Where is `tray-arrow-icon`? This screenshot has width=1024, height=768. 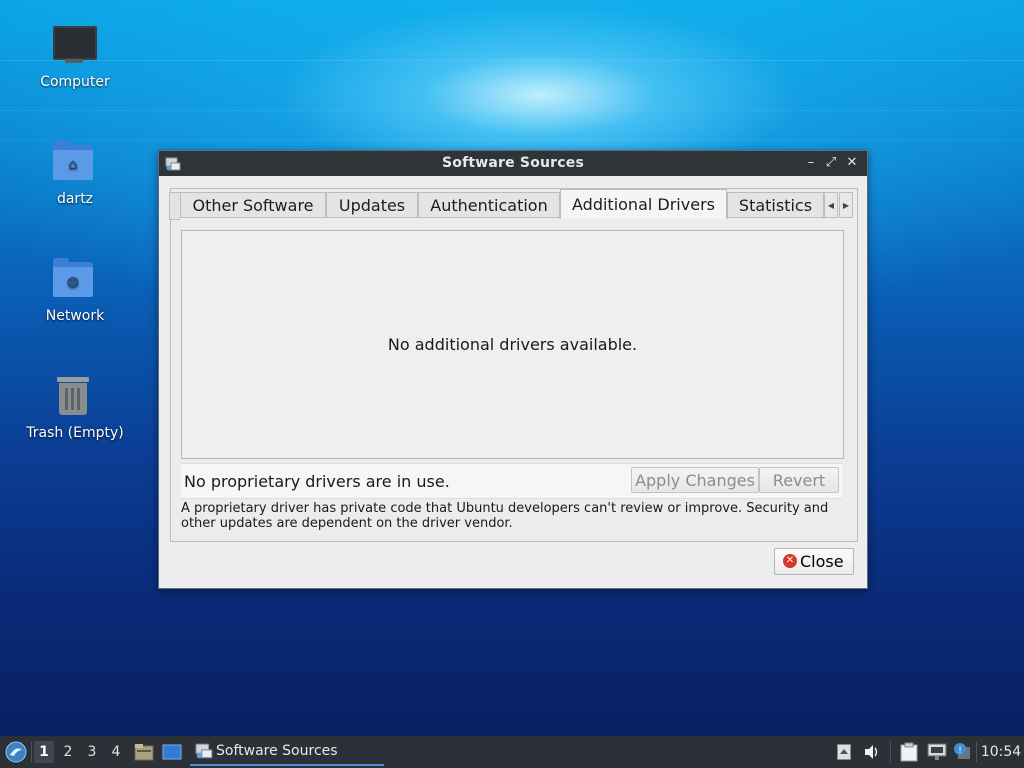
tray-arrow-icon is located at coordinates (844, 752).